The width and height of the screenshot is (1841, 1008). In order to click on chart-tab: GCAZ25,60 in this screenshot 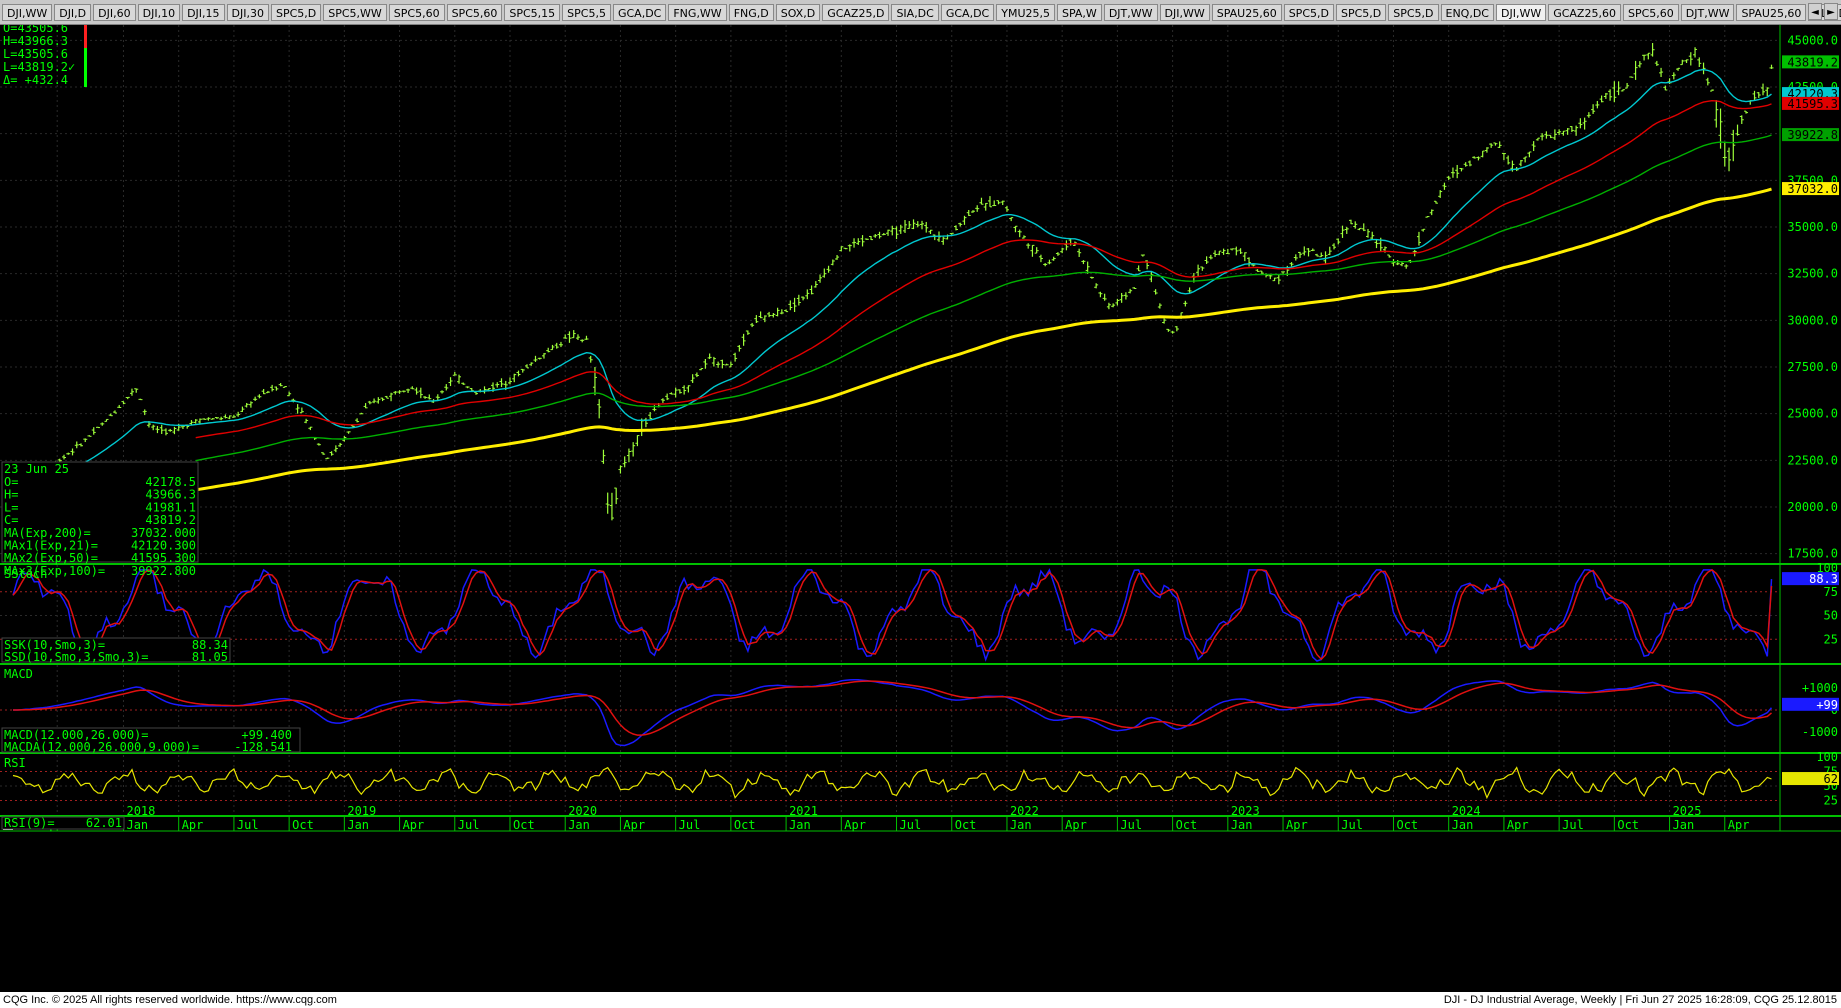, I will do `click(1584, 12)`.